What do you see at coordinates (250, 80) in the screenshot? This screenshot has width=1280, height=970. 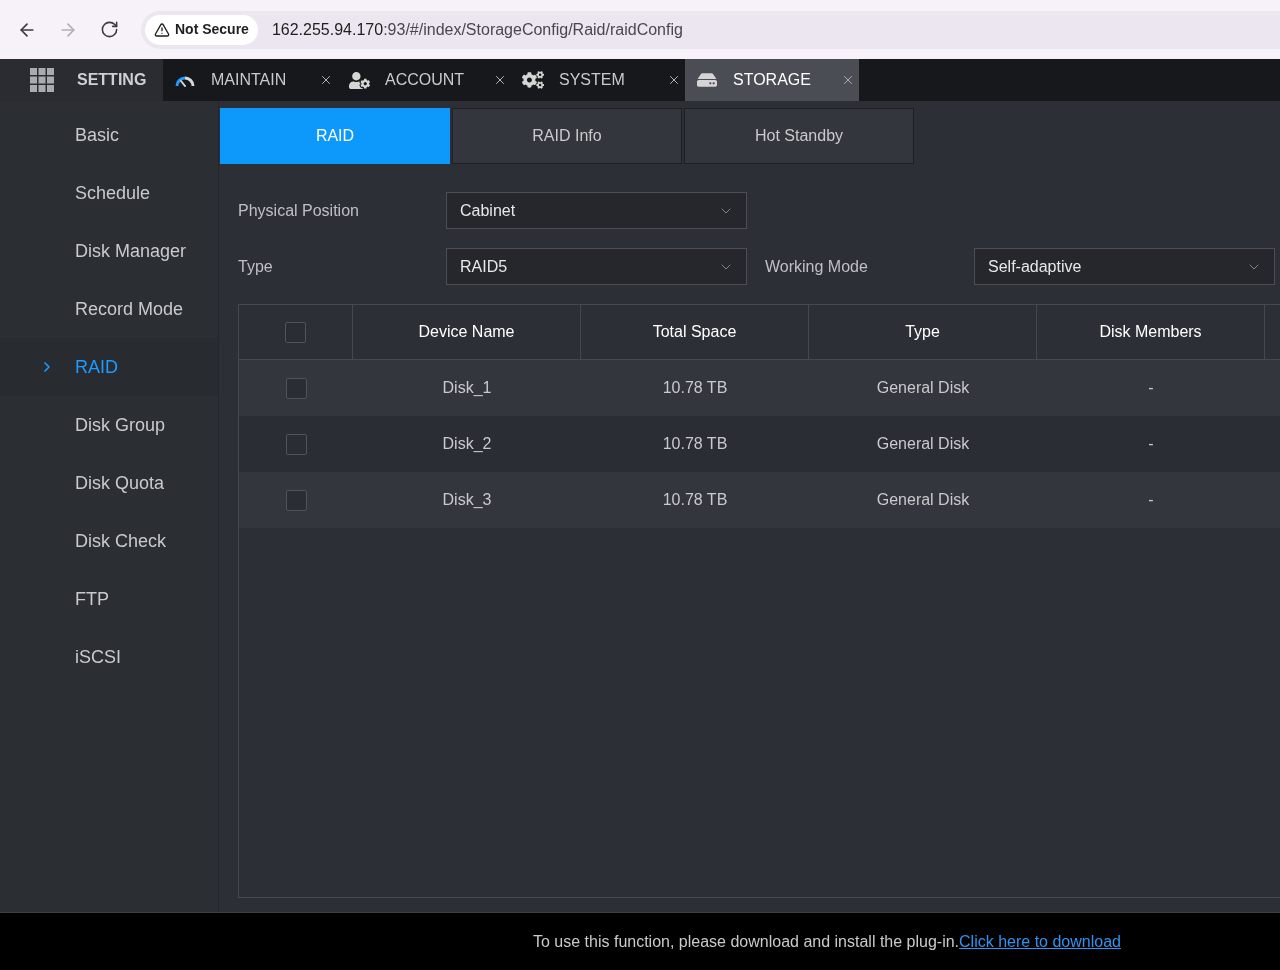 I see `module-tab: MAINTAIN` at bounding box center [250, 80].